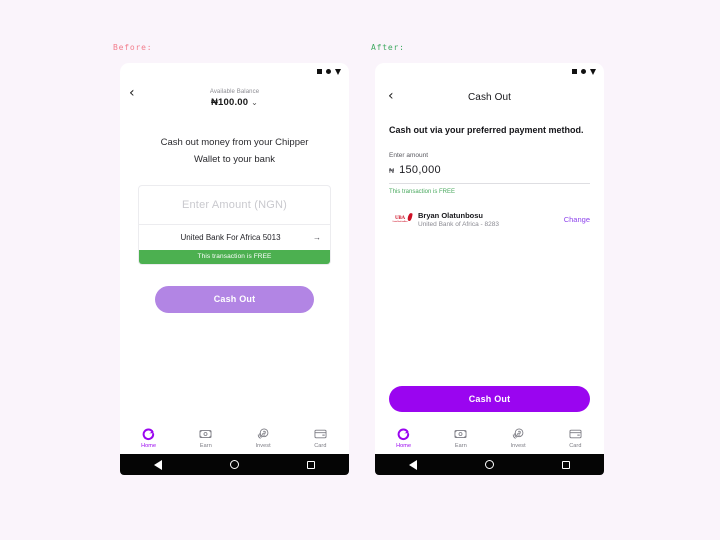  Describe the element at coordinates (392, 171) in the screenshot. I see `naira-symbol: ₦` at that location.